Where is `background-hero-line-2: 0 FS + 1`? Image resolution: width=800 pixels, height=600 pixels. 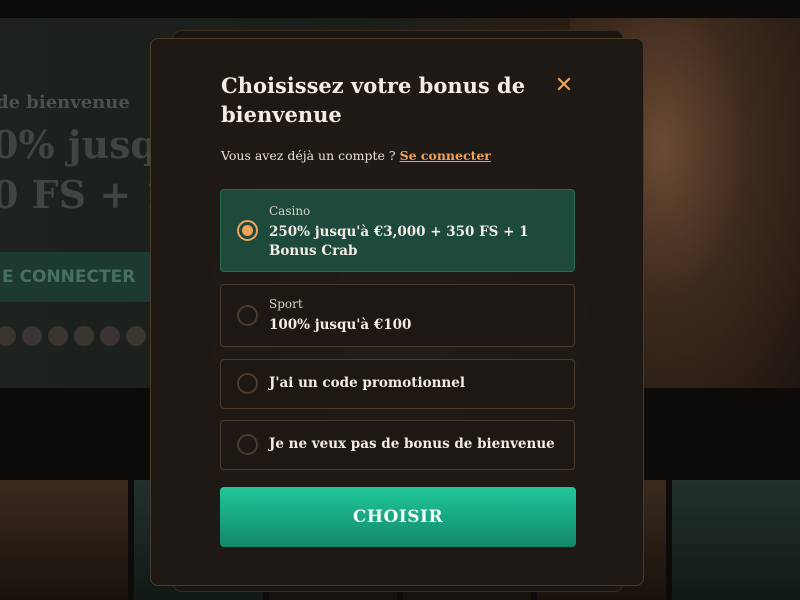 background-hero-line-2: 0 FS + 1 is located at coordinates (85, 194).